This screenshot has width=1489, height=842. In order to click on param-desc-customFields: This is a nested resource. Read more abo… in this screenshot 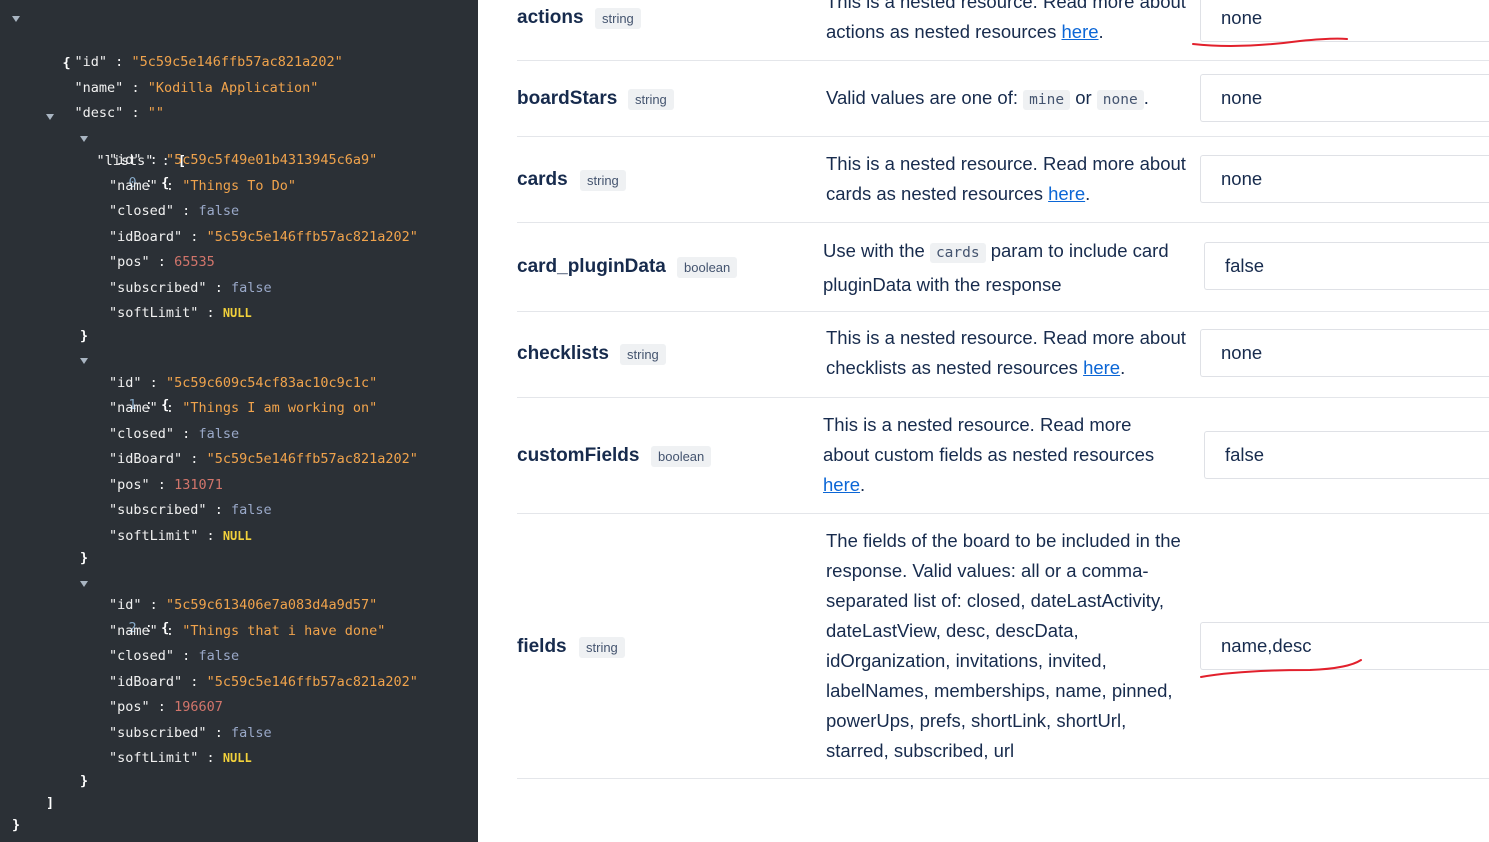, I will do `click(988, 455)`.